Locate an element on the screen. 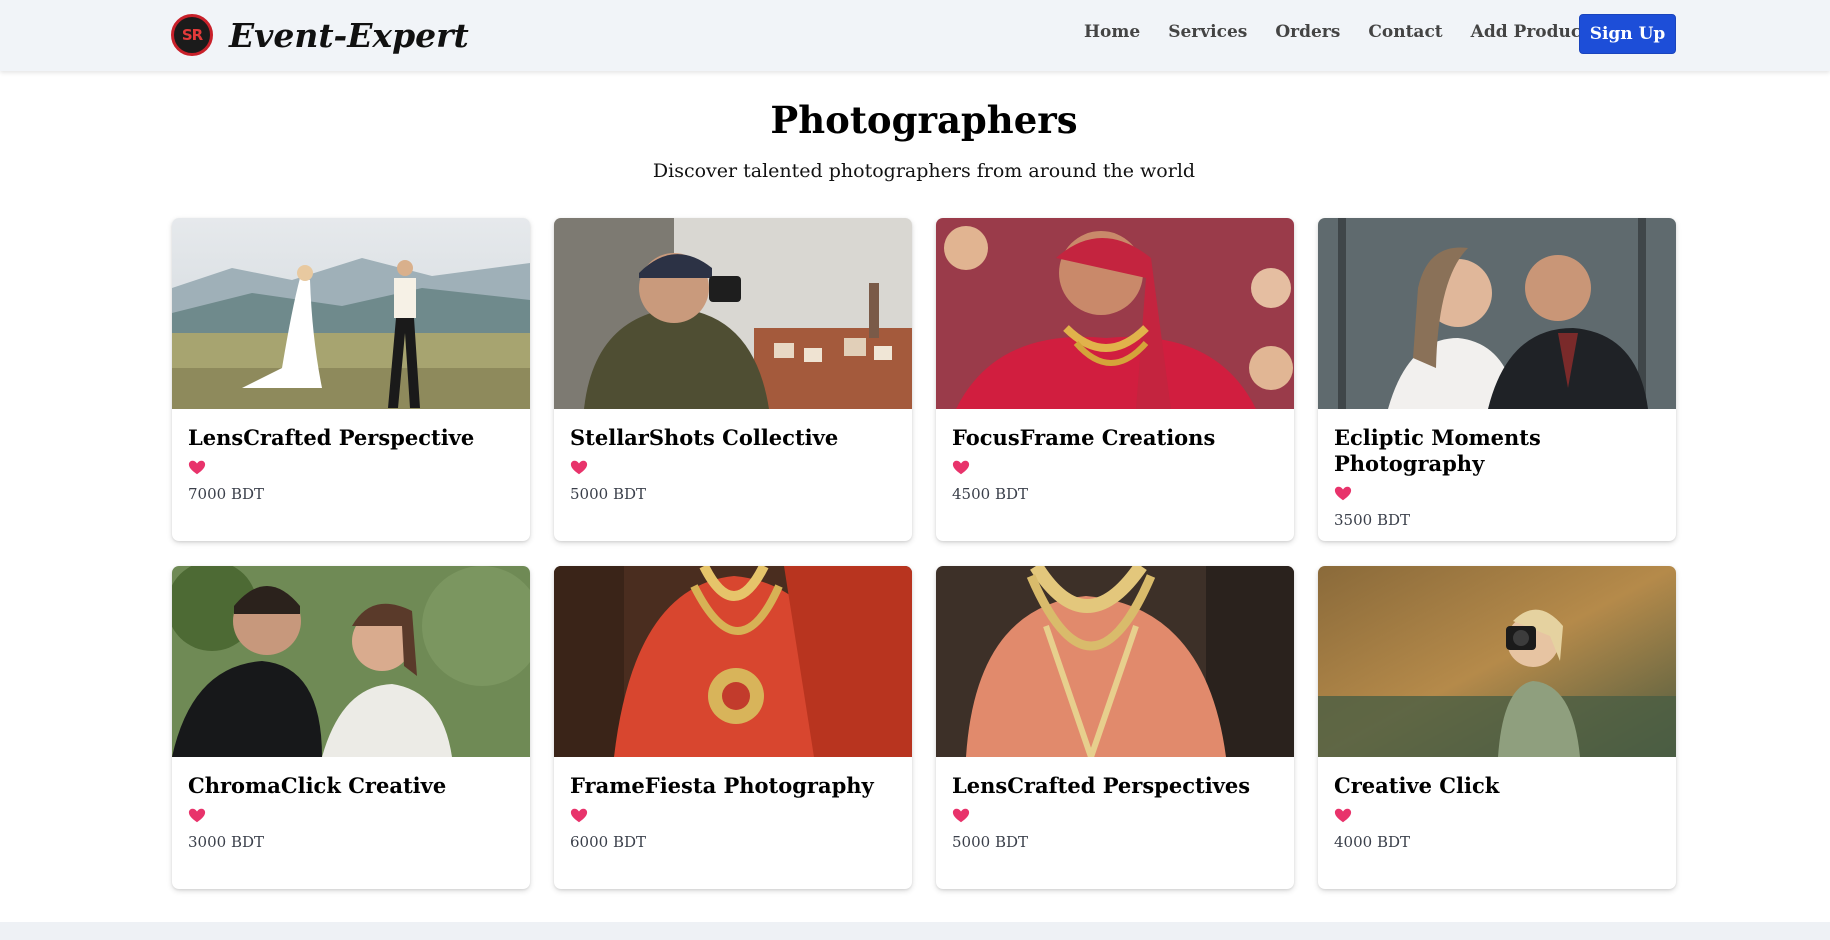 This screenshot has width=1830, height=940. page-title: Photographers is located at coordinates (924, 120).